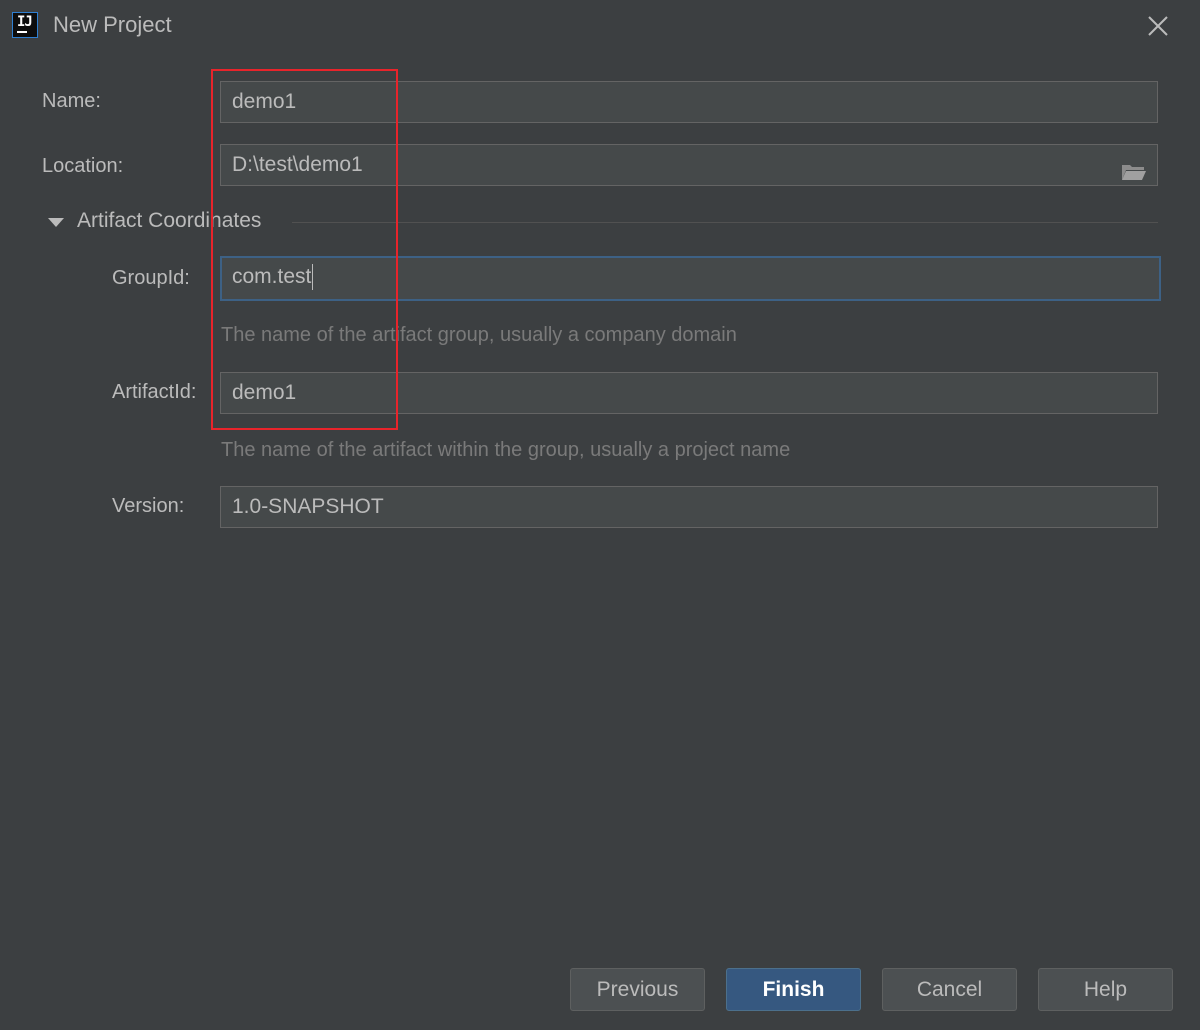 Image resolution: width=1200 pixels, height=1030 pixels. What do you see at coordinates (689, 102) in the screenshot?
I see `name-field: demo1` at bounding box center [689, 102].